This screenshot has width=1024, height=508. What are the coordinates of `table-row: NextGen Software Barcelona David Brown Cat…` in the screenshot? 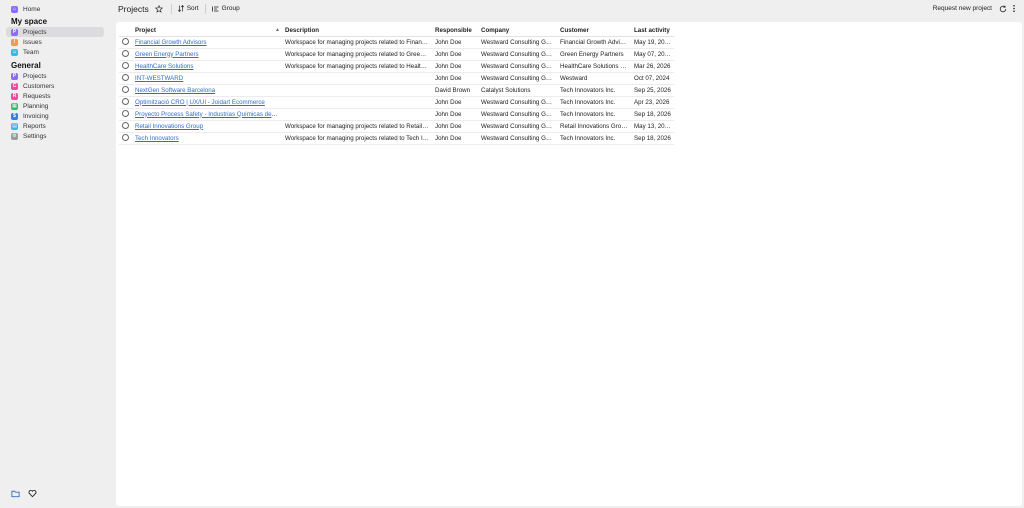 It's located at (396, 90).